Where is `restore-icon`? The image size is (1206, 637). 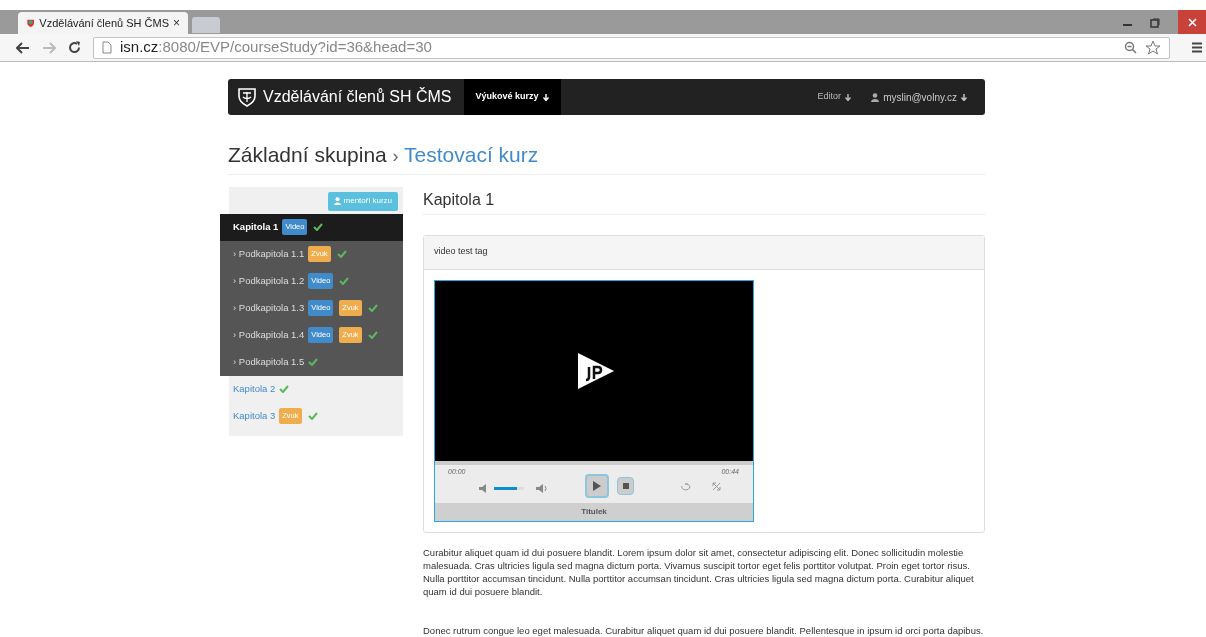
restore-icon is located at coordinates (1155, 23).